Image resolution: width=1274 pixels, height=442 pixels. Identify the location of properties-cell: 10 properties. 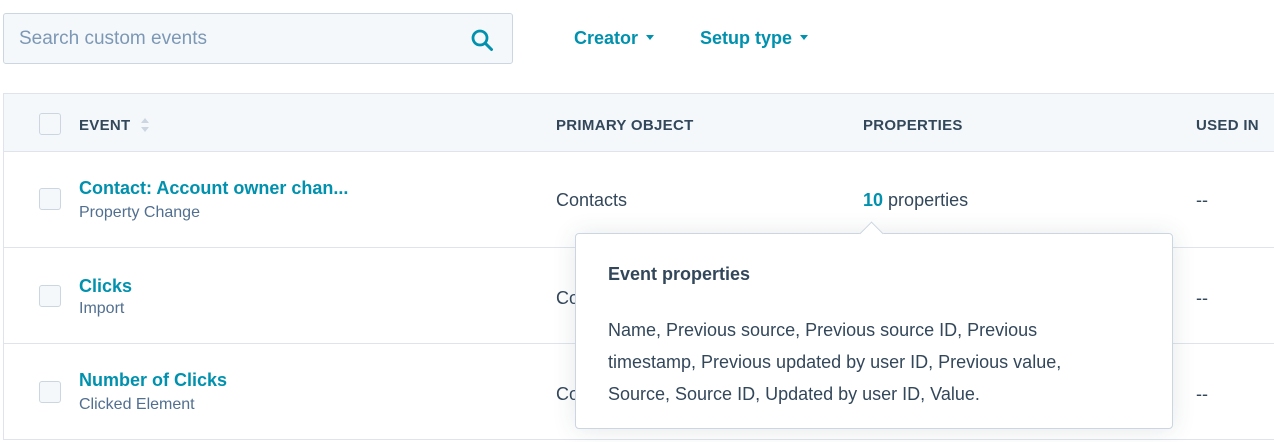
(915, 200).